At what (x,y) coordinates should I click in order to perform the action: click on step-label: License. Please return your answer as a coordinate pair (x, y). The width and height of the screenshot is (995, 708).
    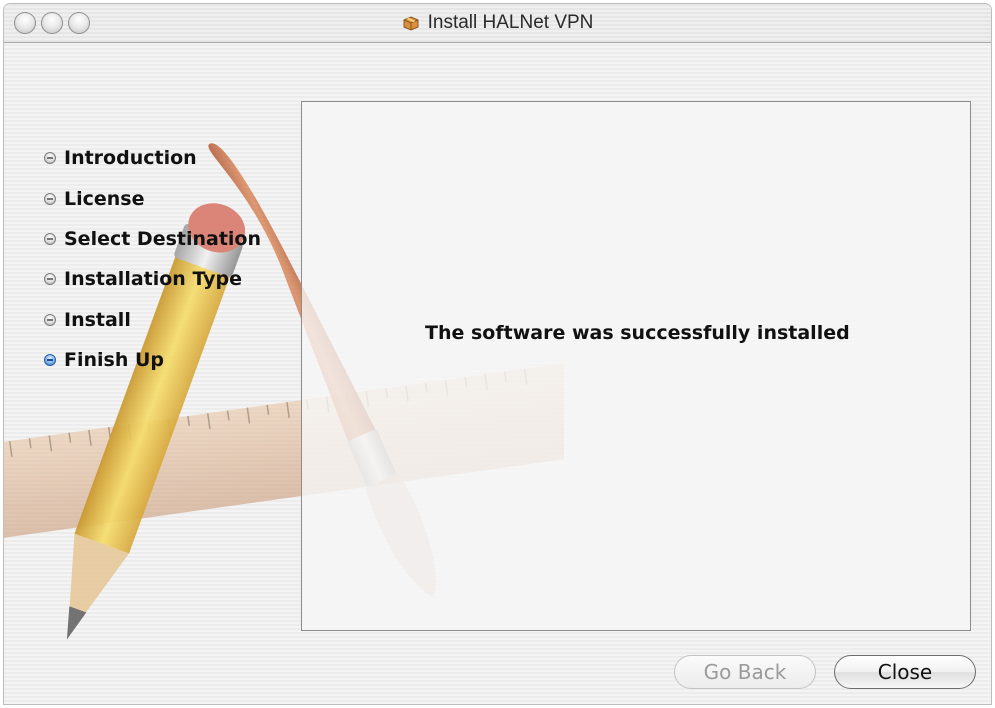
    Looking at the image, I should click on (104, 198).